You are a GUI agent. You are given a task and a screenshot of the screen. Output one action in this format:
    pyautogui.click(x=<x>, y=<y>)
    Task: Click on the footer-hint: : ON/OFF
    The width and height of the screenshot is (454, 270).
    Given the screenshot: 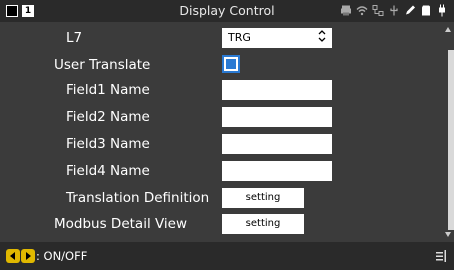 What is the action you would take?
    pyautogui.click(x=62, y=256)
    